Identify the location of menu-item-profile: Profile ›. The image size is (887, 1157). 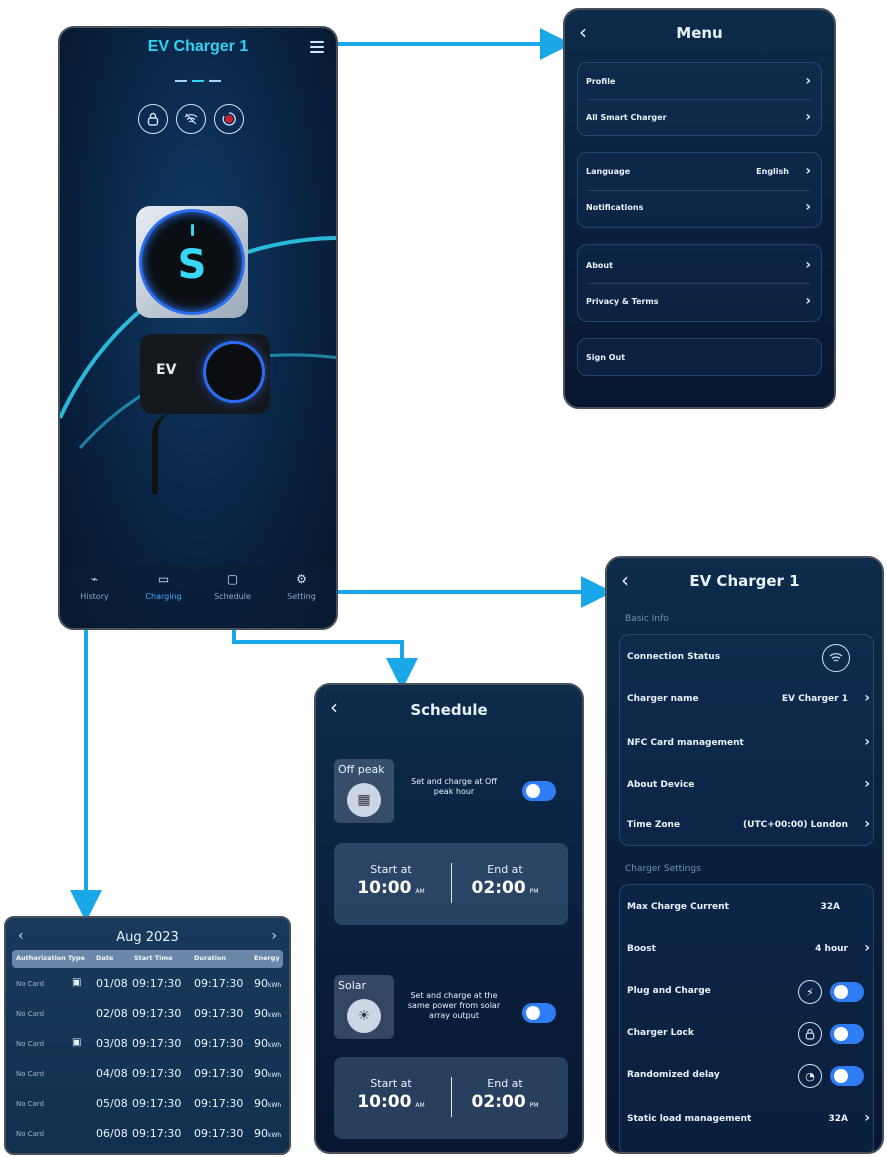
(703, 81).